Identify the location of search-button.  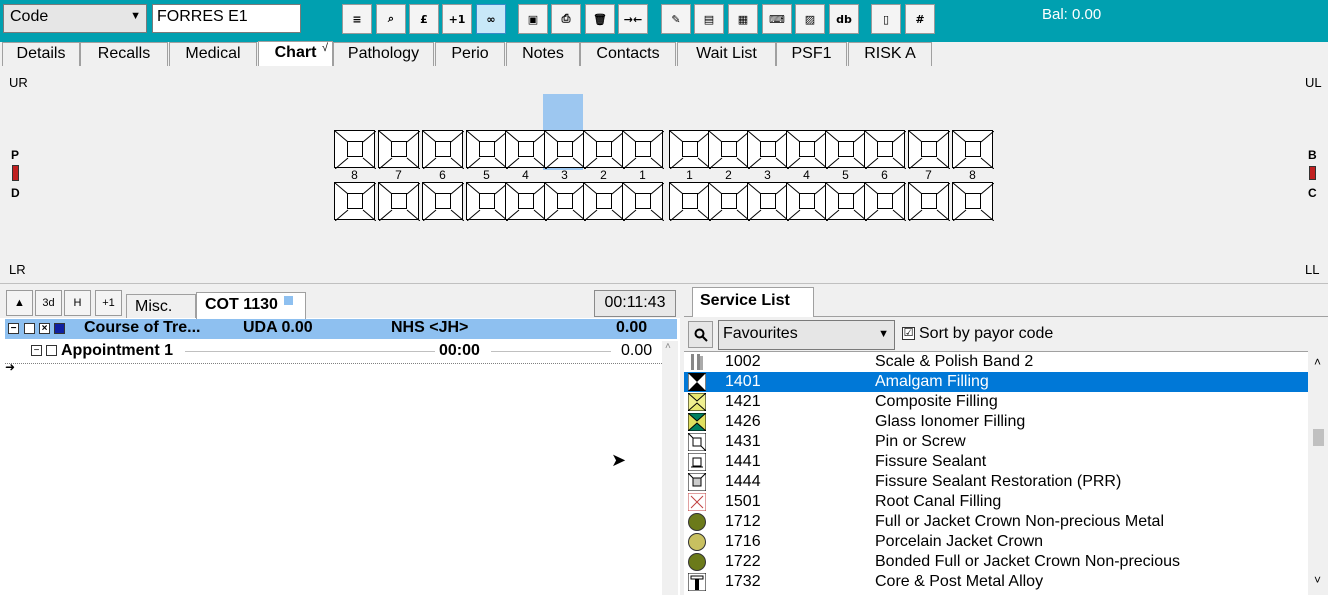
(700, 334).